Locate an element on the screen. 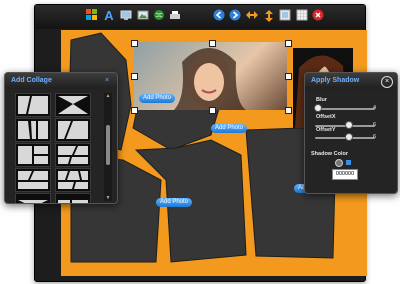 Image resolution: width=400 pixels, height=284 pixels. grid-icon is located at coordinates (302, 16).